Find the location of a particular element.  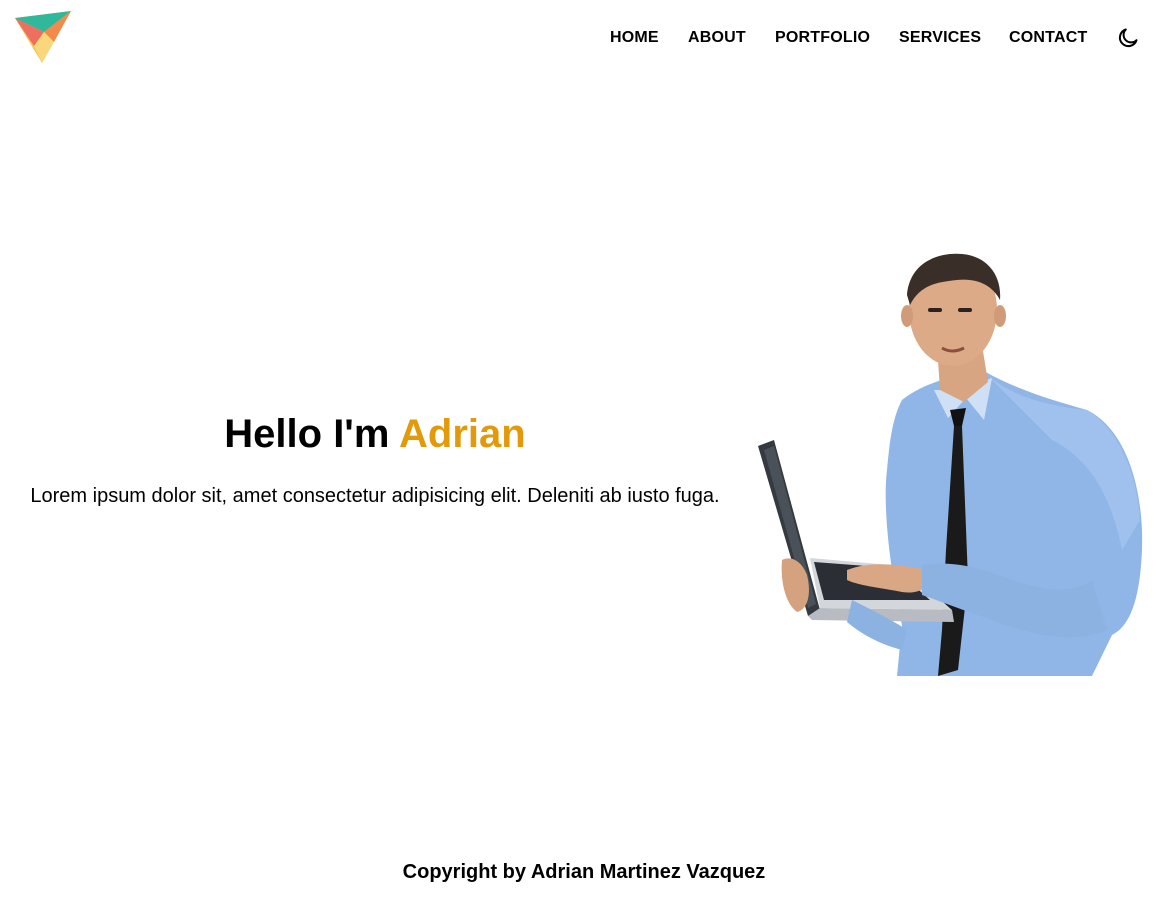

nav-contact: CONTACT is located at coordinates (1048, 38).